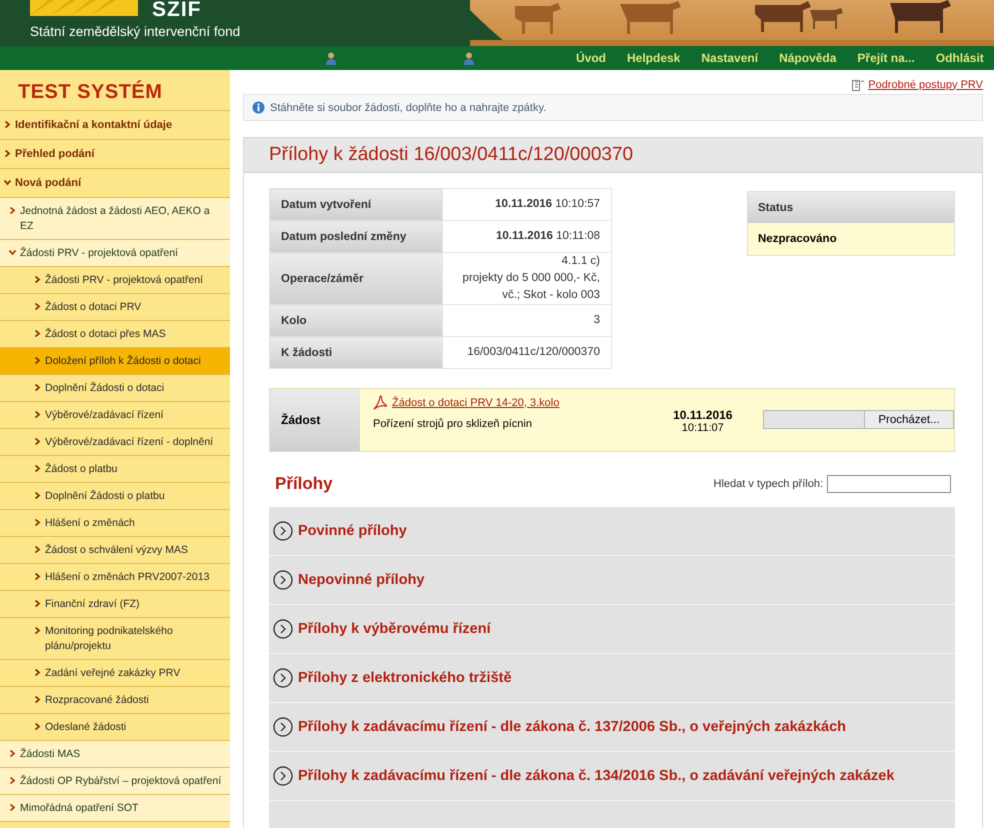 Image resolution: width=994 pixels, height=828 pixels. Describe the element at coordinates (115, 781) in the screenshot. I see `menu-item: Žádosti OP Rybářství – projektová opatření` at that location.